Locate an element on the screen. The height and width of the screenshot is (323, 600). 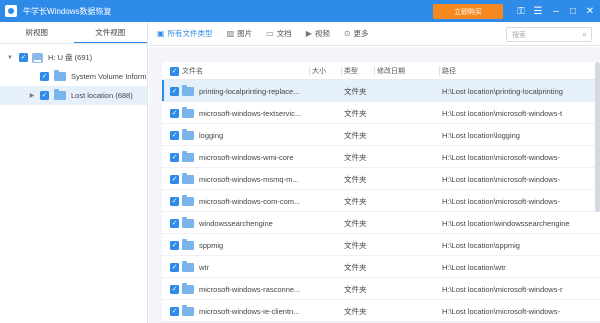
key-icon: ⚿ is located at coordinates (521, 11).